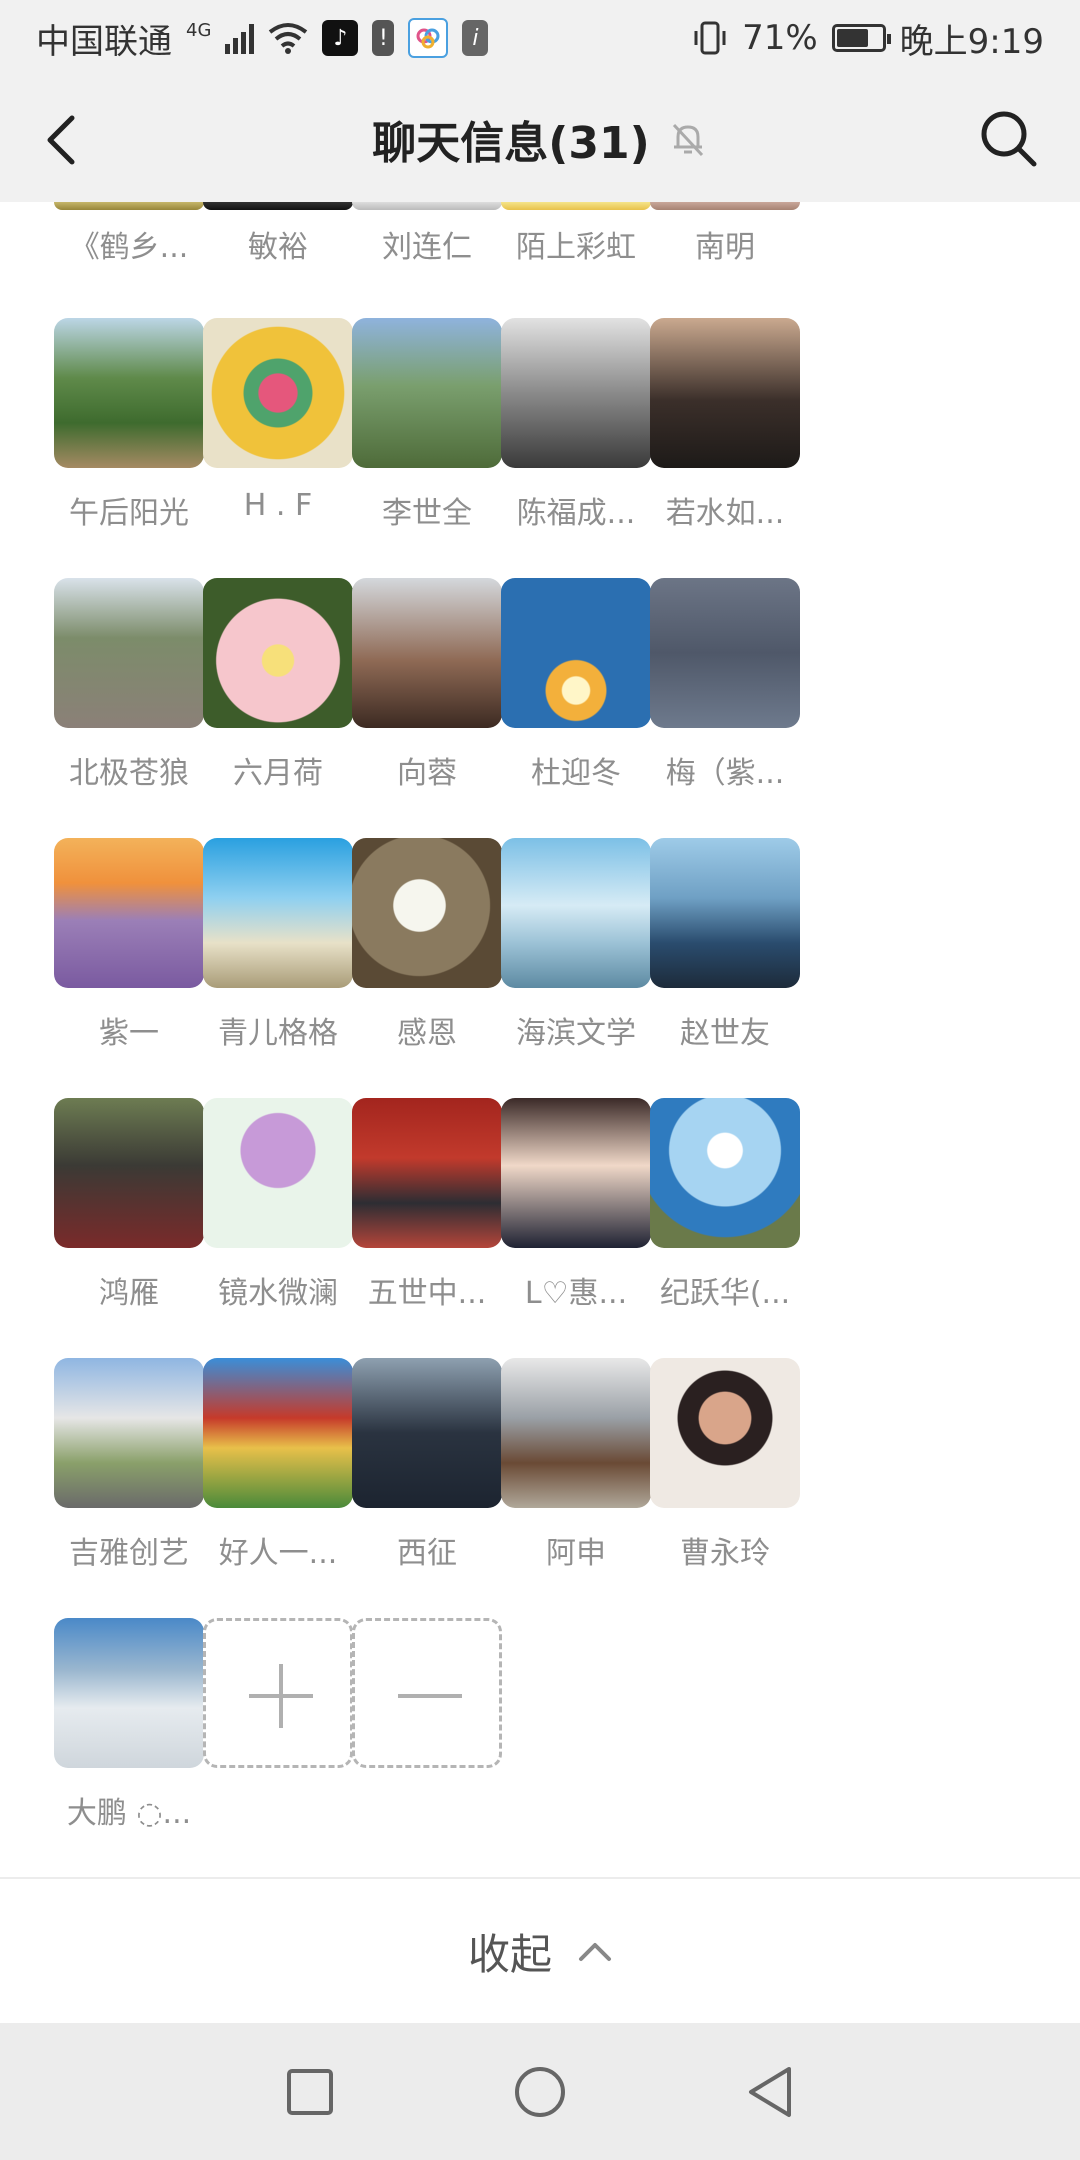 This screenshot has height=2160, width=1080. I want to click on member-item: 感恩, so click(427, 945).